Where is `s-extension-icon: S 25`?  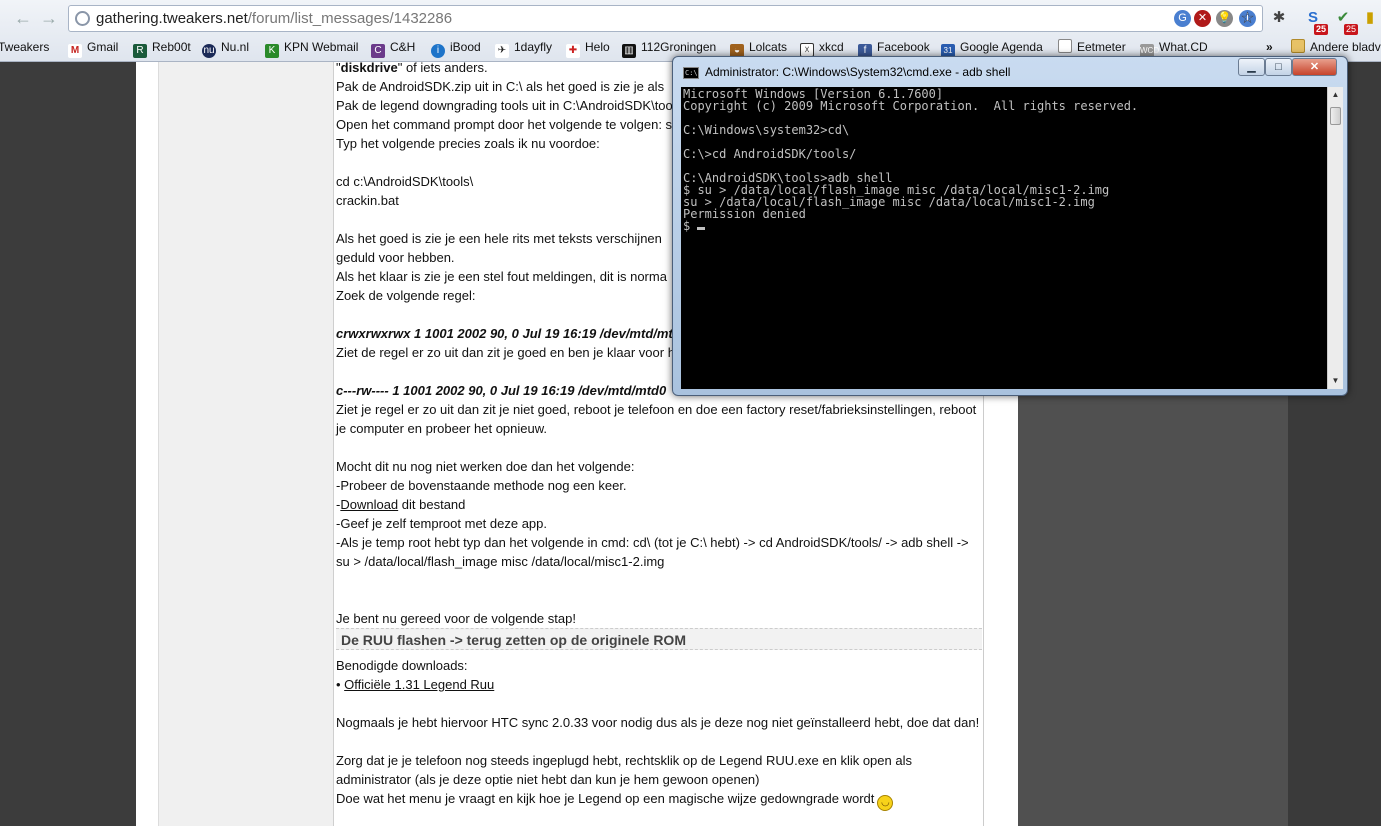 s-extension-icon: S 25 is located at coordinates (1315, 21).